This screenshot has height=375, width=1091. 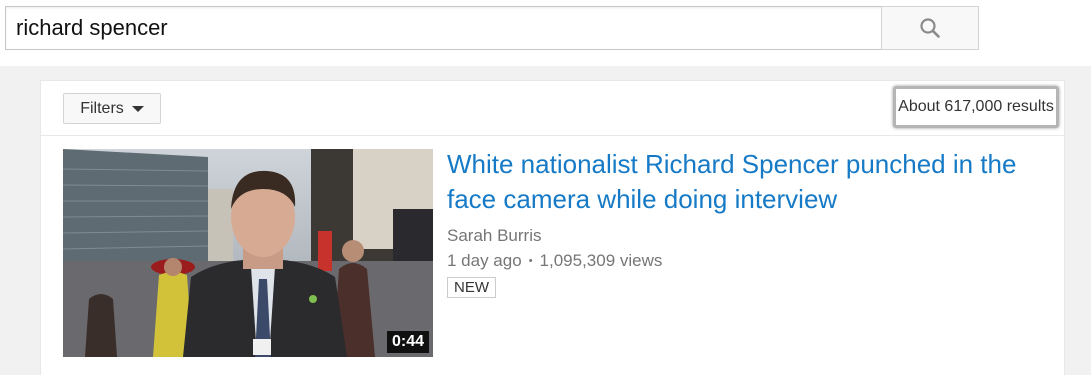 I want to click on search-button, so click(x=930, y=28).